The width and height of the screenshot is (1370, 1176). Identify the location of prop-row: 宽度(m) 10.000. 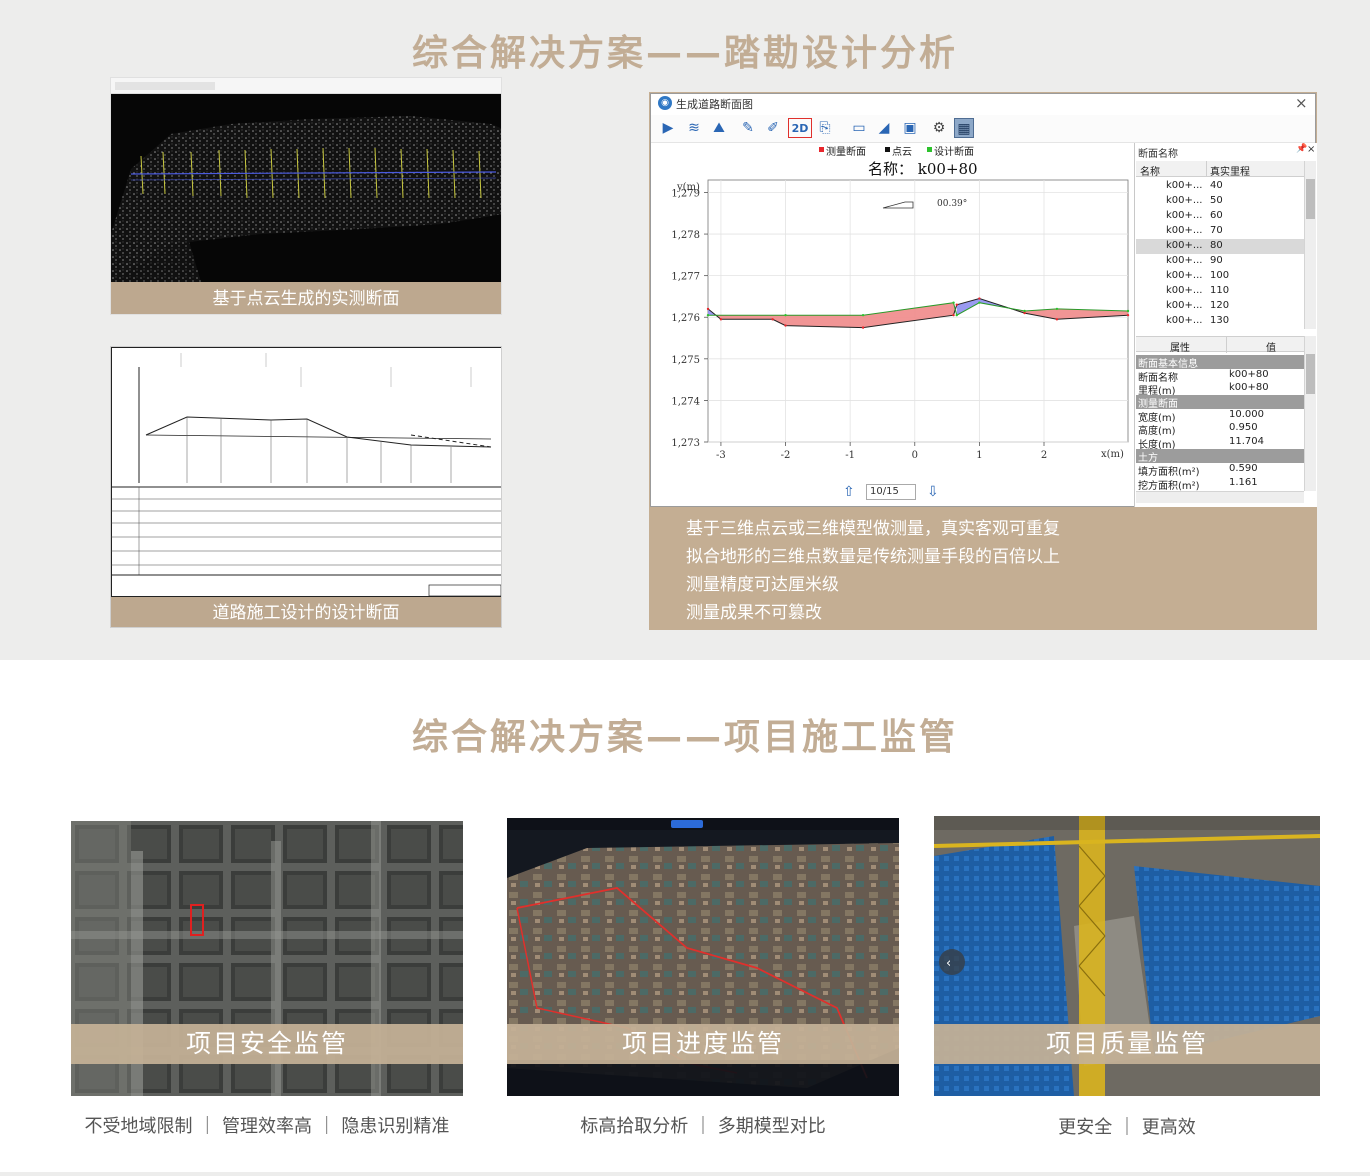
(1201, 416).